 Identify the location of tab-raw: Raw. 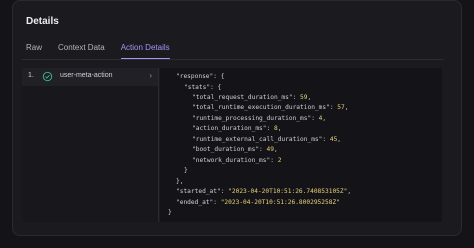
(34, 51).